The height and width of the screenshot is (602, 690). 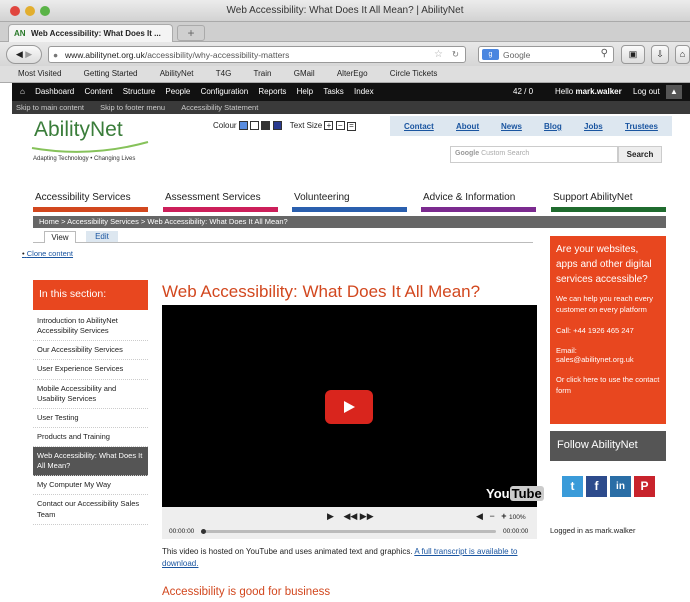 What do you see at coordinates (266, 126) in the screenshot?
I see `colour-scheme-black-button` at bounding box center [266, 126].